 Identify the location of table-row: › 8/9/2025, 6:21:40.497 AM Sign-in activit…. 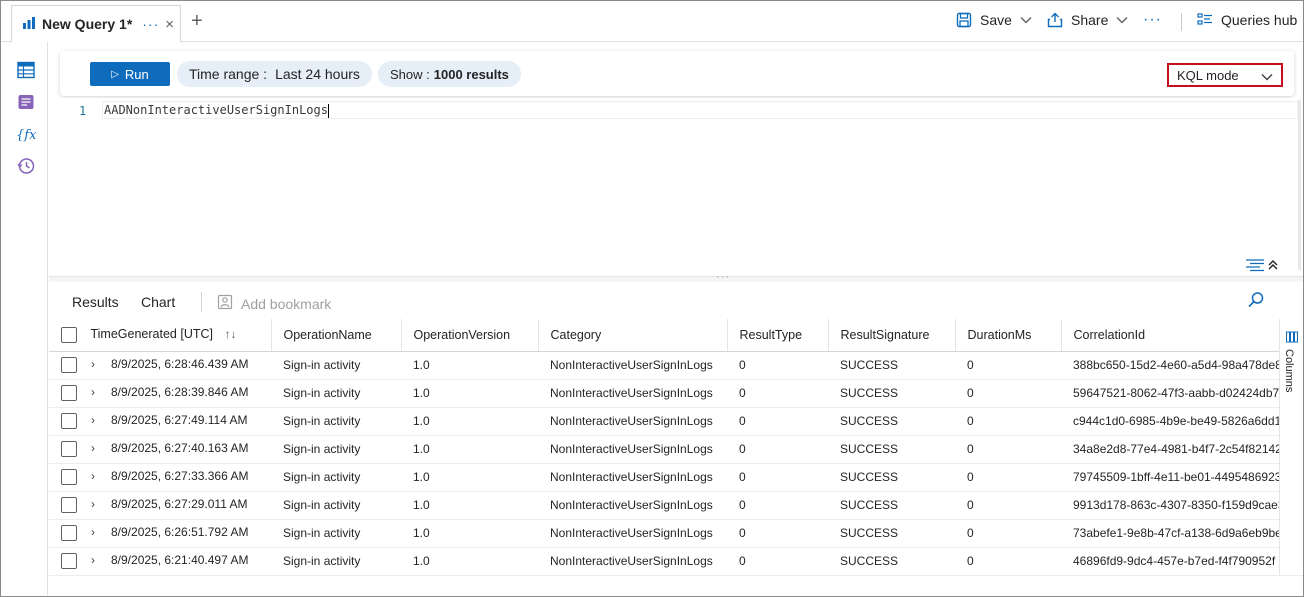
(664, 561).